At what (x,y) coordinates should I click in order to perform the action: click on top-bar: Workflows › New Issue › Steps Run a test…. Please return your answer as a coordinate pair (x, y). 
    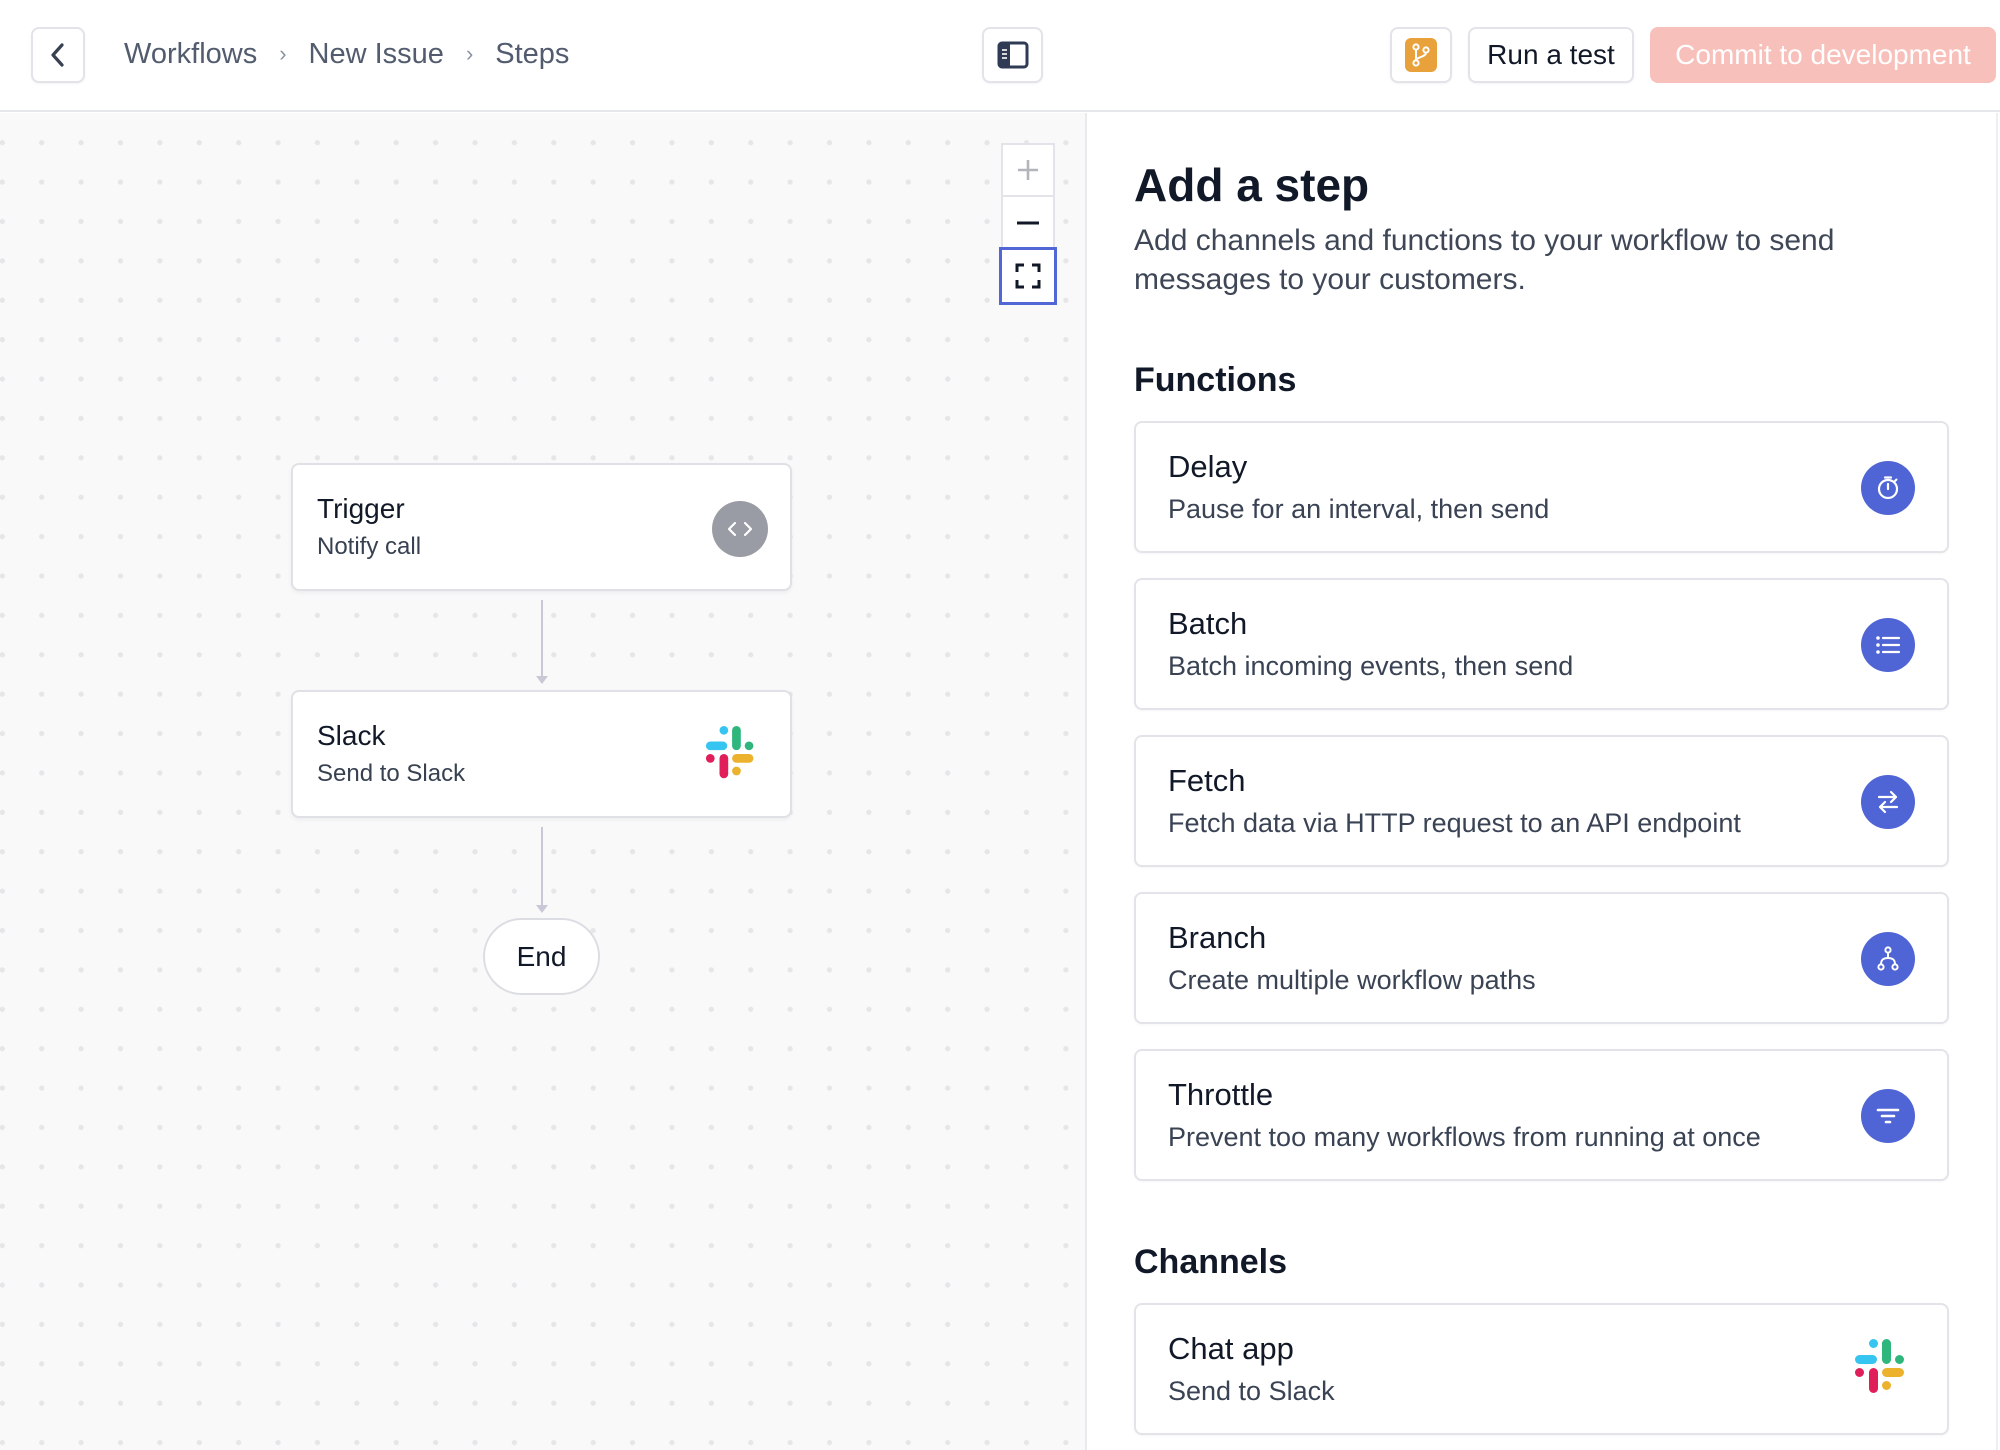
    Looking at the image, I should click on (1000, 56).